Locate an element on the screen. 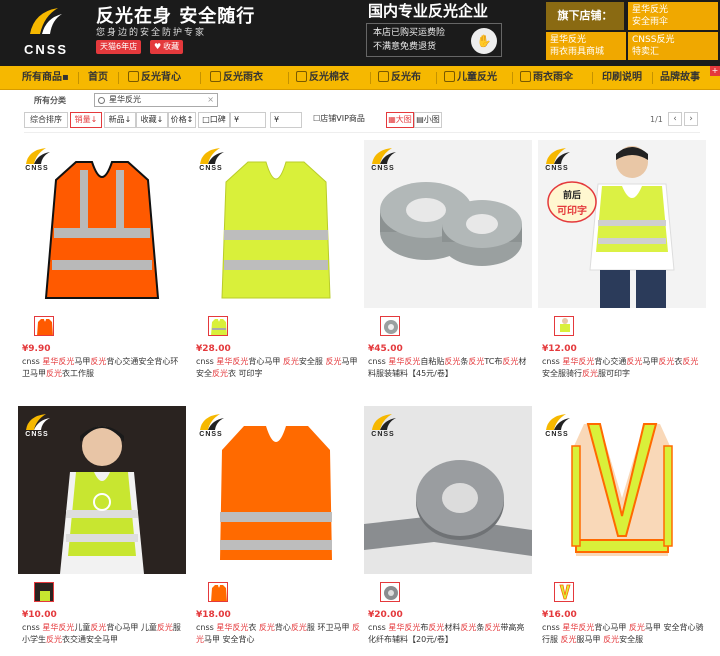  store-link-sale: CNSS反光 特卖汇 is located at coordinates (673, 46).